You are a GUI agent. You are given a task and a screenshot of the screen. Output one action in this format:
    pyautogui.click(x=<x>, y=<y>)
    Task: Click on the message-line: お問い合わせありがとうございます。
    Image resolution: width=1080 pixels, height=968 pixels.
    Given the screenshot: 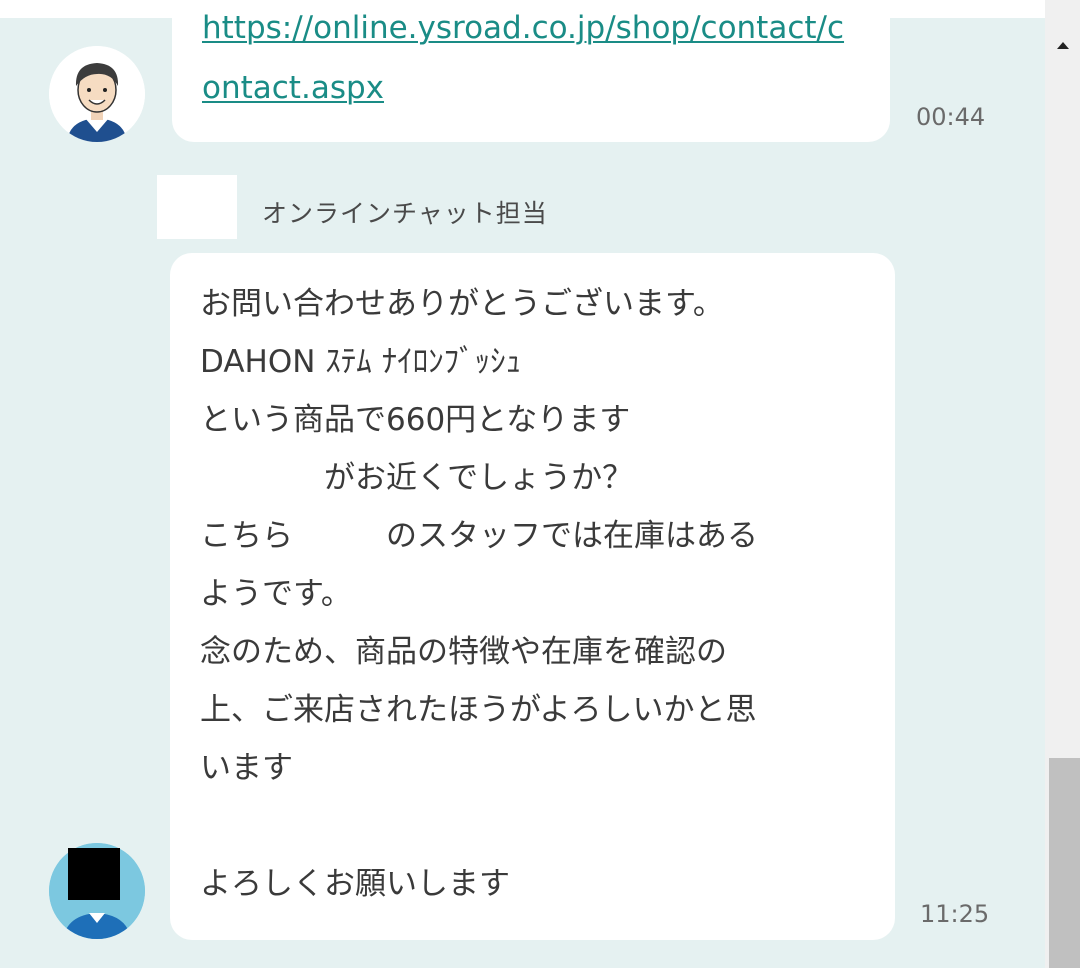 What is the action you would take?
    pyautogui.click(x=462, y=304)
    